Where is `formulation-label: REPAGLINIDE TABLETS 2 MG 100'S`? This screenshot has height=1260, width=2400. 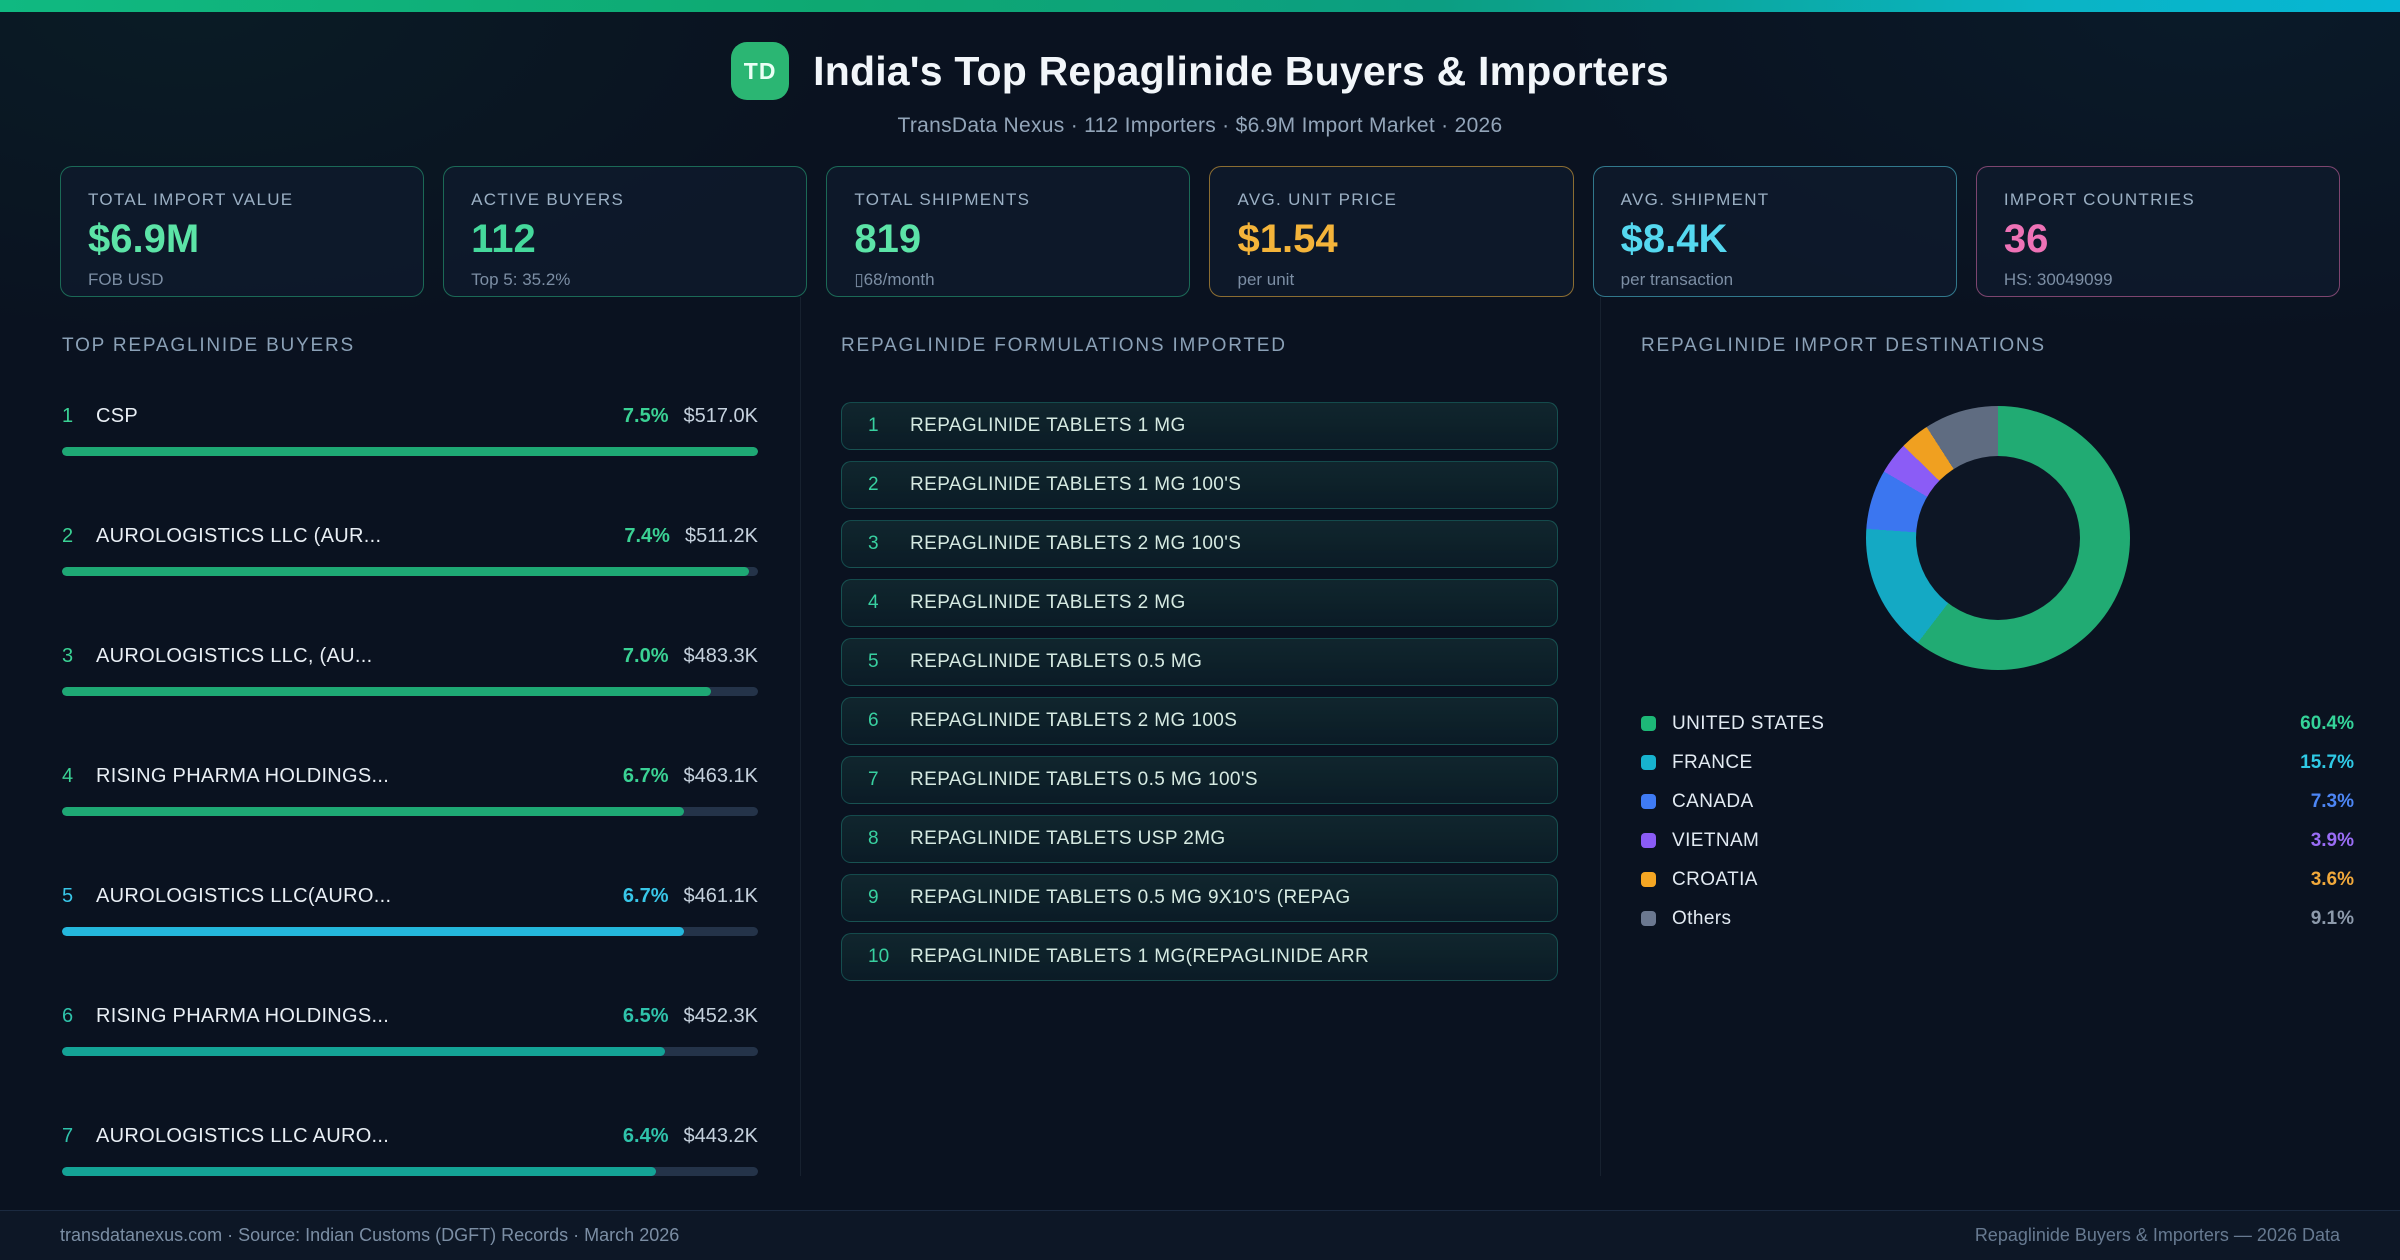
formulation-label: REPAGLINIDE TABLETS 2 MG 100'S is located at coordinates (1076, 543).